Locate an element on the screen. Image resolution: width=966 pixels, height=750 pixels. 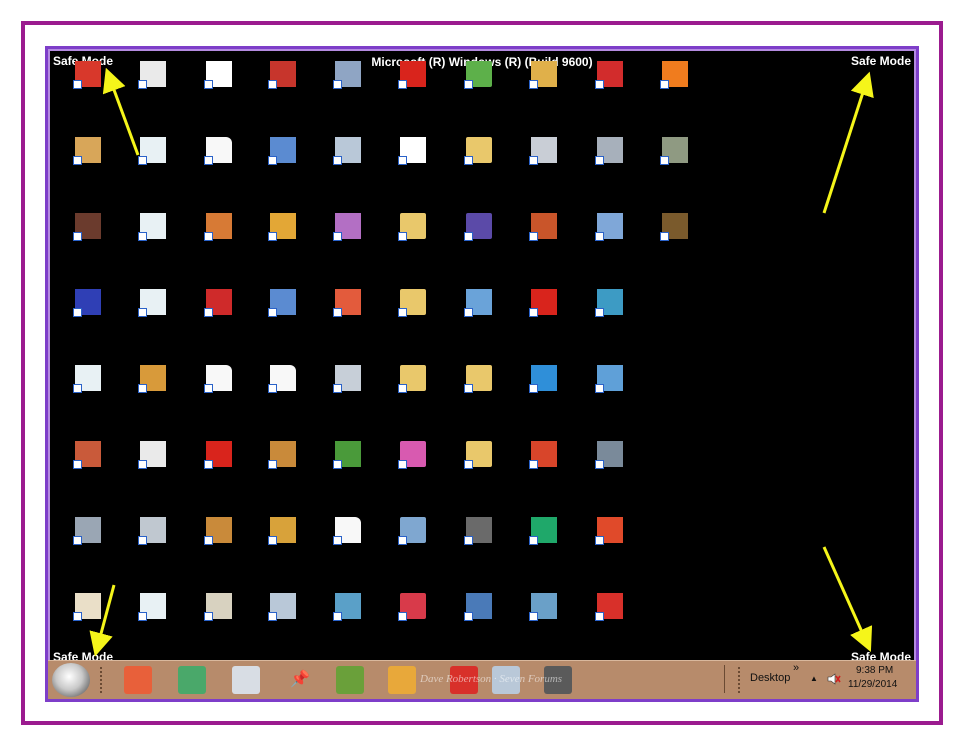
arrow-bottom-left is located at coordinates (102, 620).